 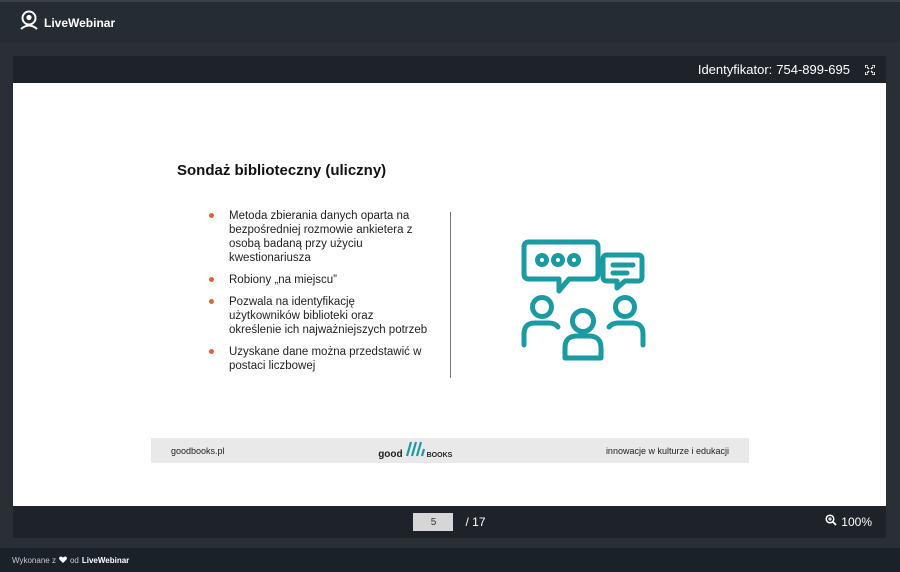 What do you see at coordinates (80, 22) in the screenshot?
I see `brand-name: LiveWebinar` at bounding box center [80, 22].